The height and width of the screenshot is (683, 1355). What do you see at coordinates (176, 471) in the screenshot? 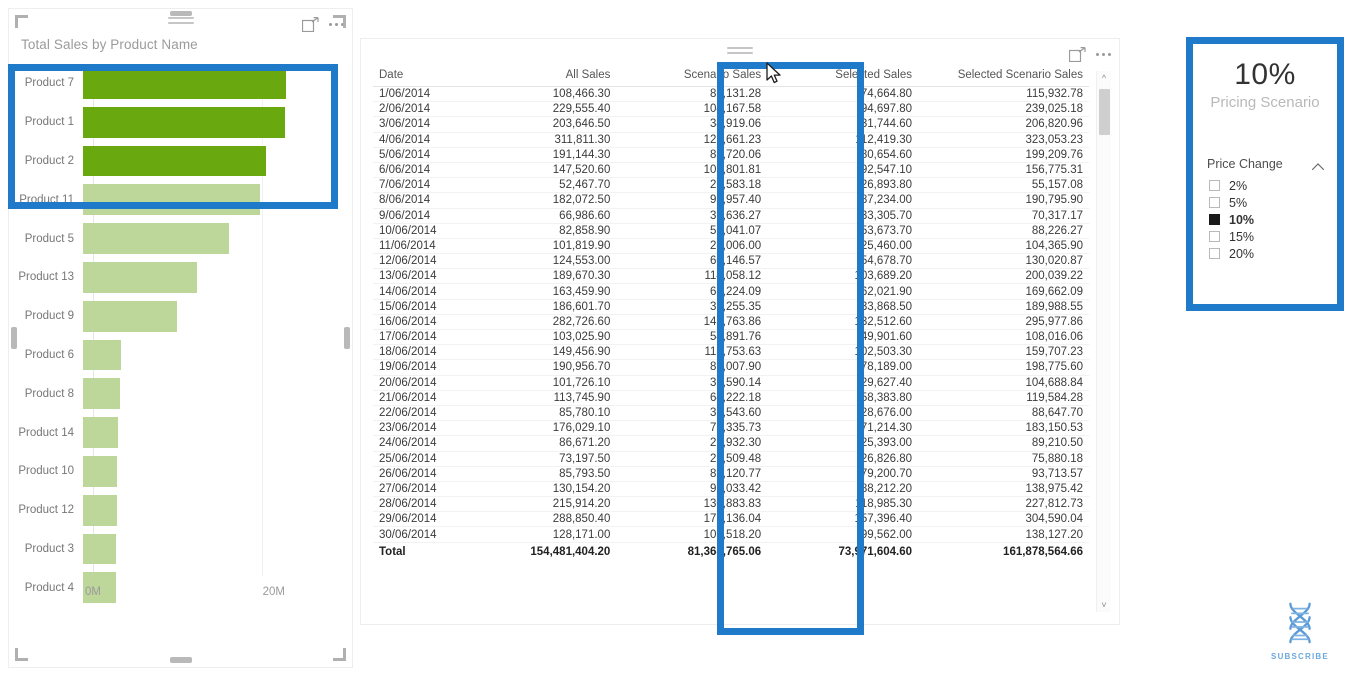
I see `bar-row: Product 10` at bounding box center [176, 471].